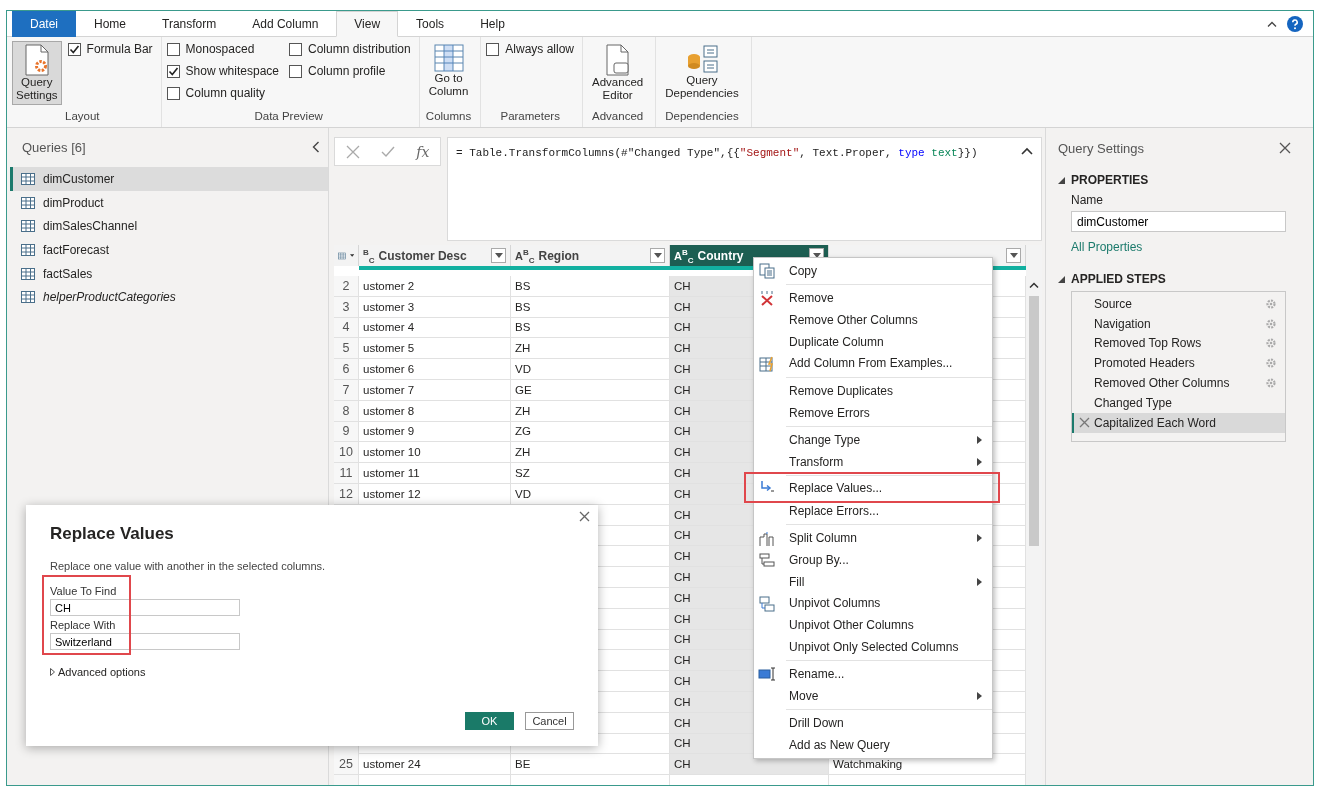 Image resolution: width=1322 pixels, height=796 pixels. What do you see at coordinates (359, 49) in the screenshot?
I see `checkbox-label: Column distribution` at bounding box center [359, 49].